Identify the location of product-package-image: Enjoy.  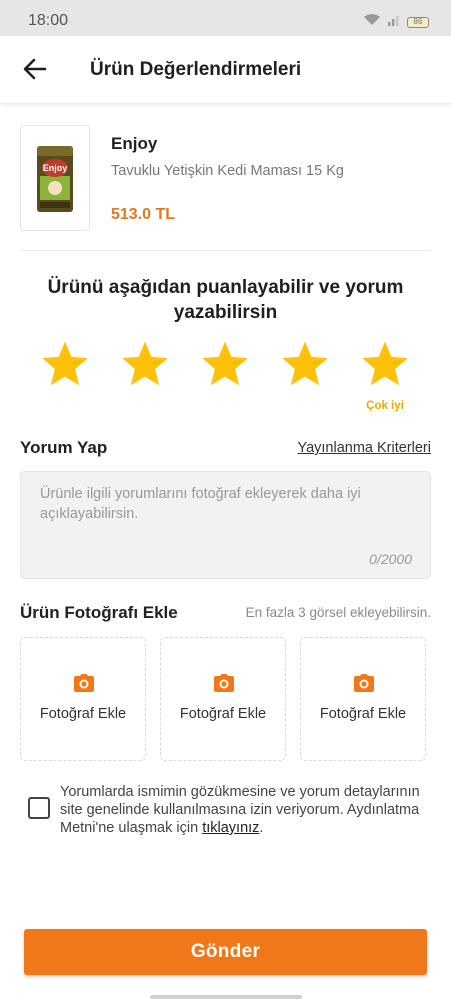
(55, 179).